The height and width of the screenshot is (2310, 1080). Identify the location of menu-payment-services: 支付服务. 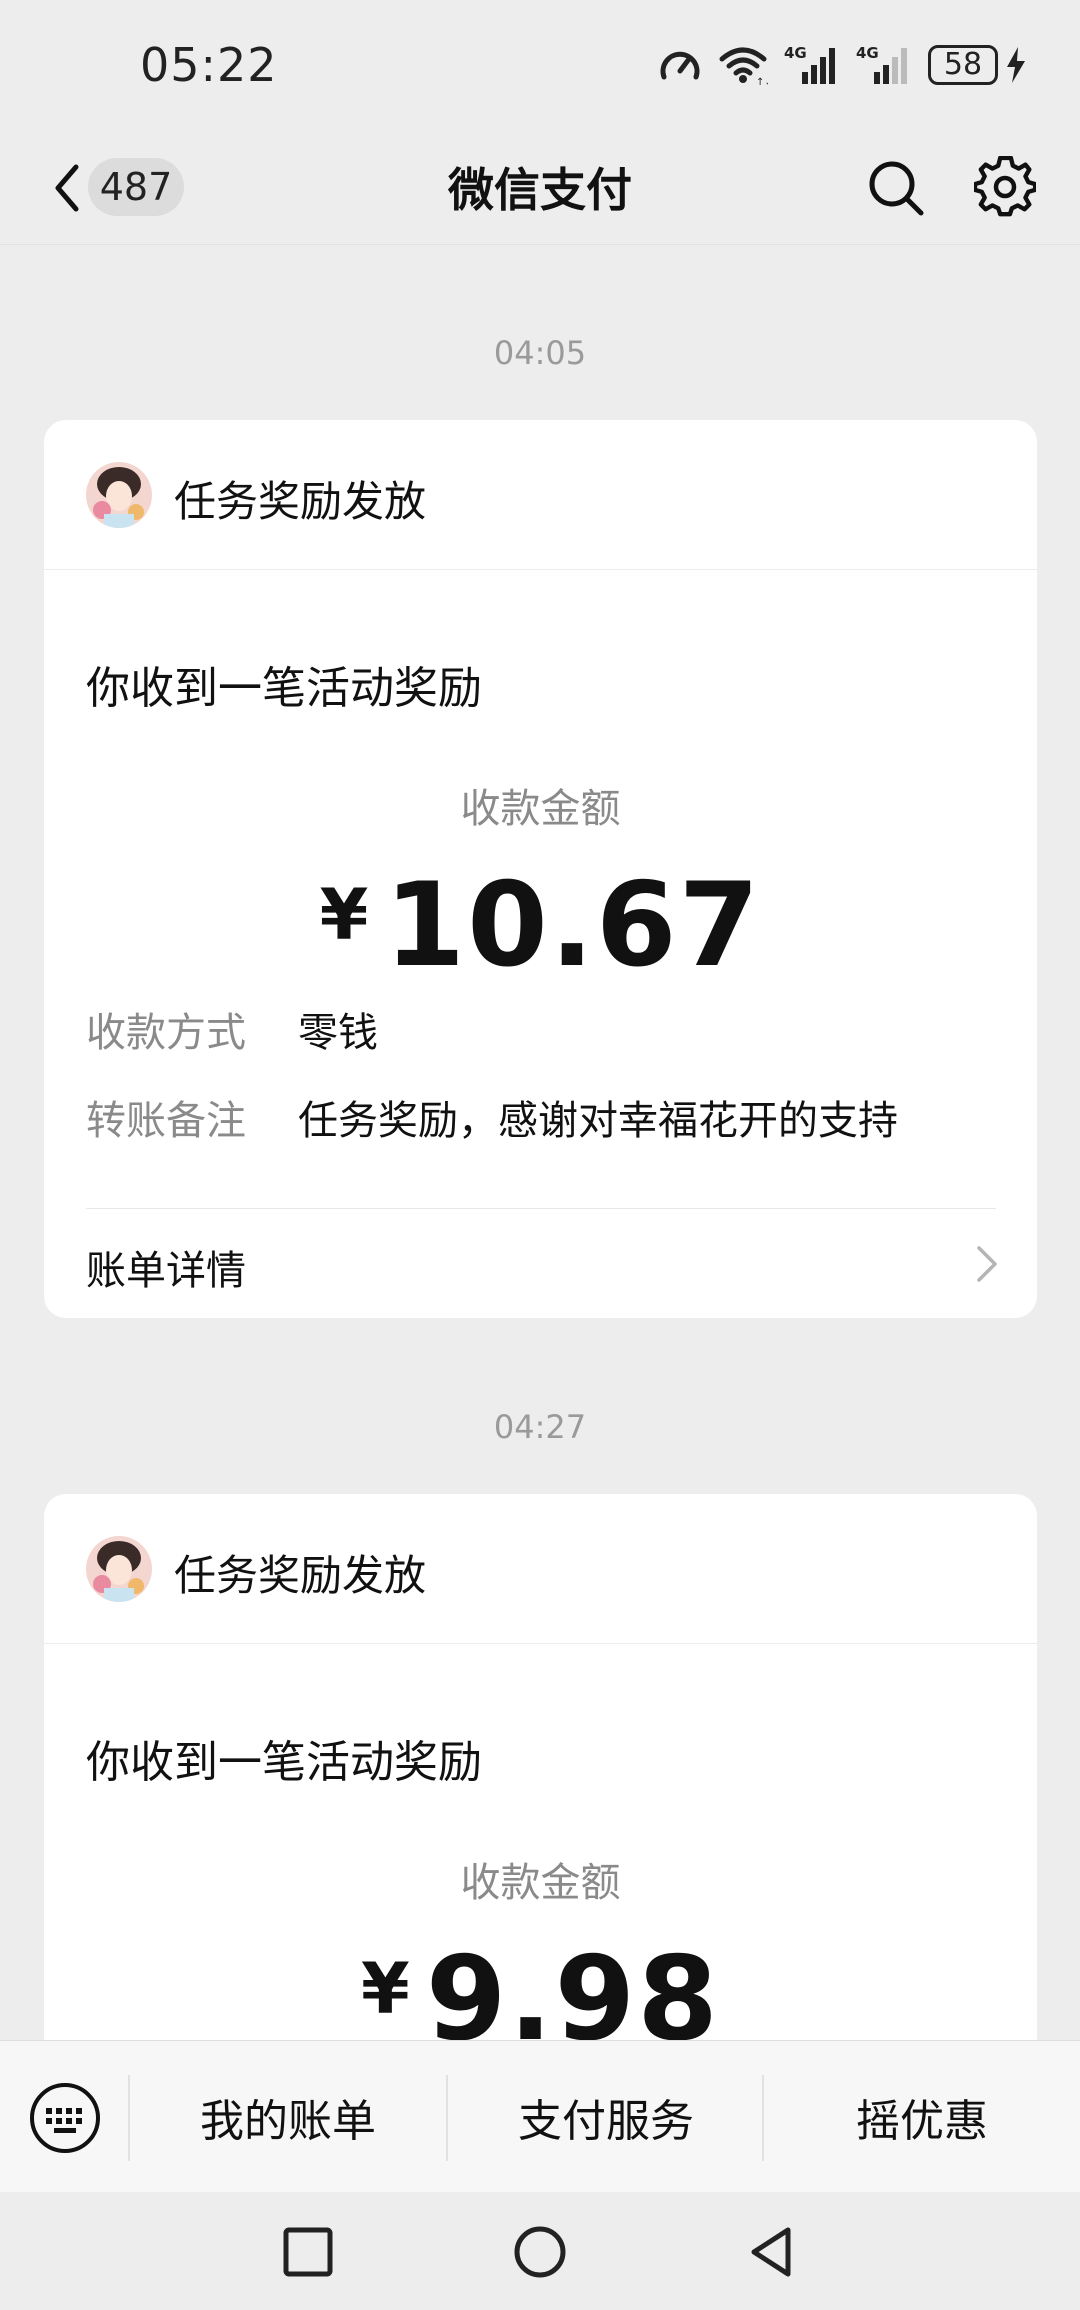
(606, 2117).